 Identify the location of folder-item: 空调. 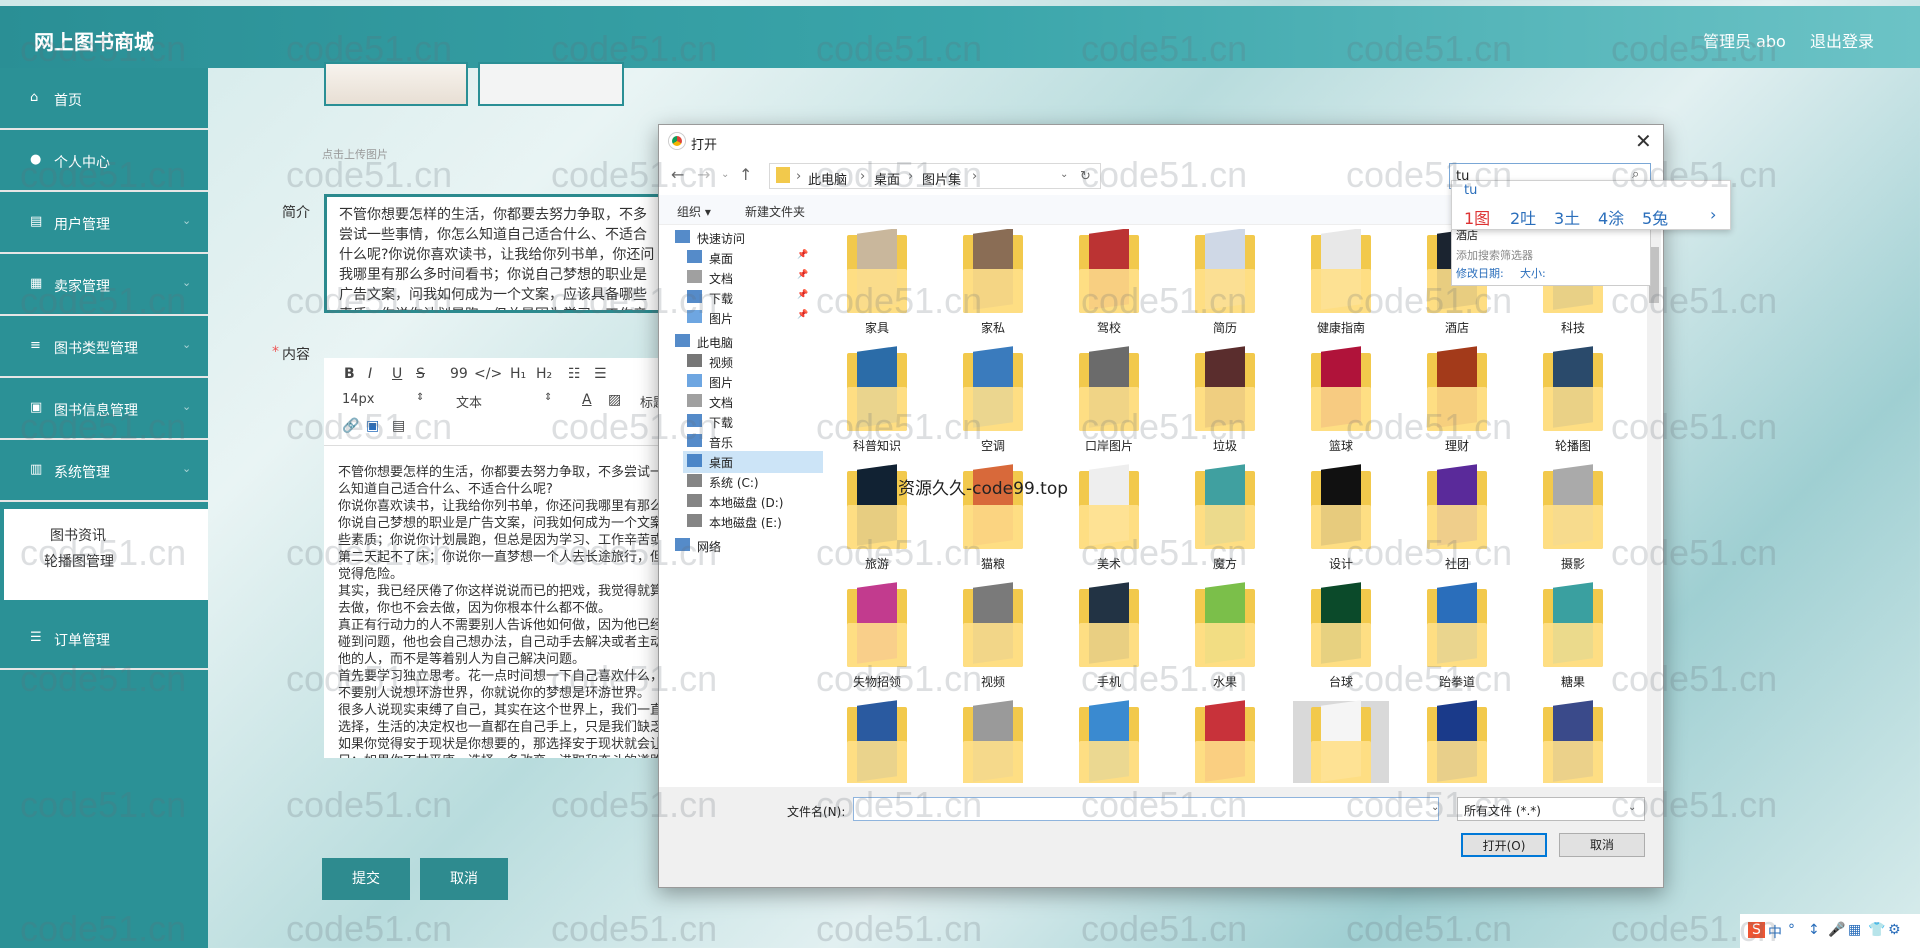
(993, 404).